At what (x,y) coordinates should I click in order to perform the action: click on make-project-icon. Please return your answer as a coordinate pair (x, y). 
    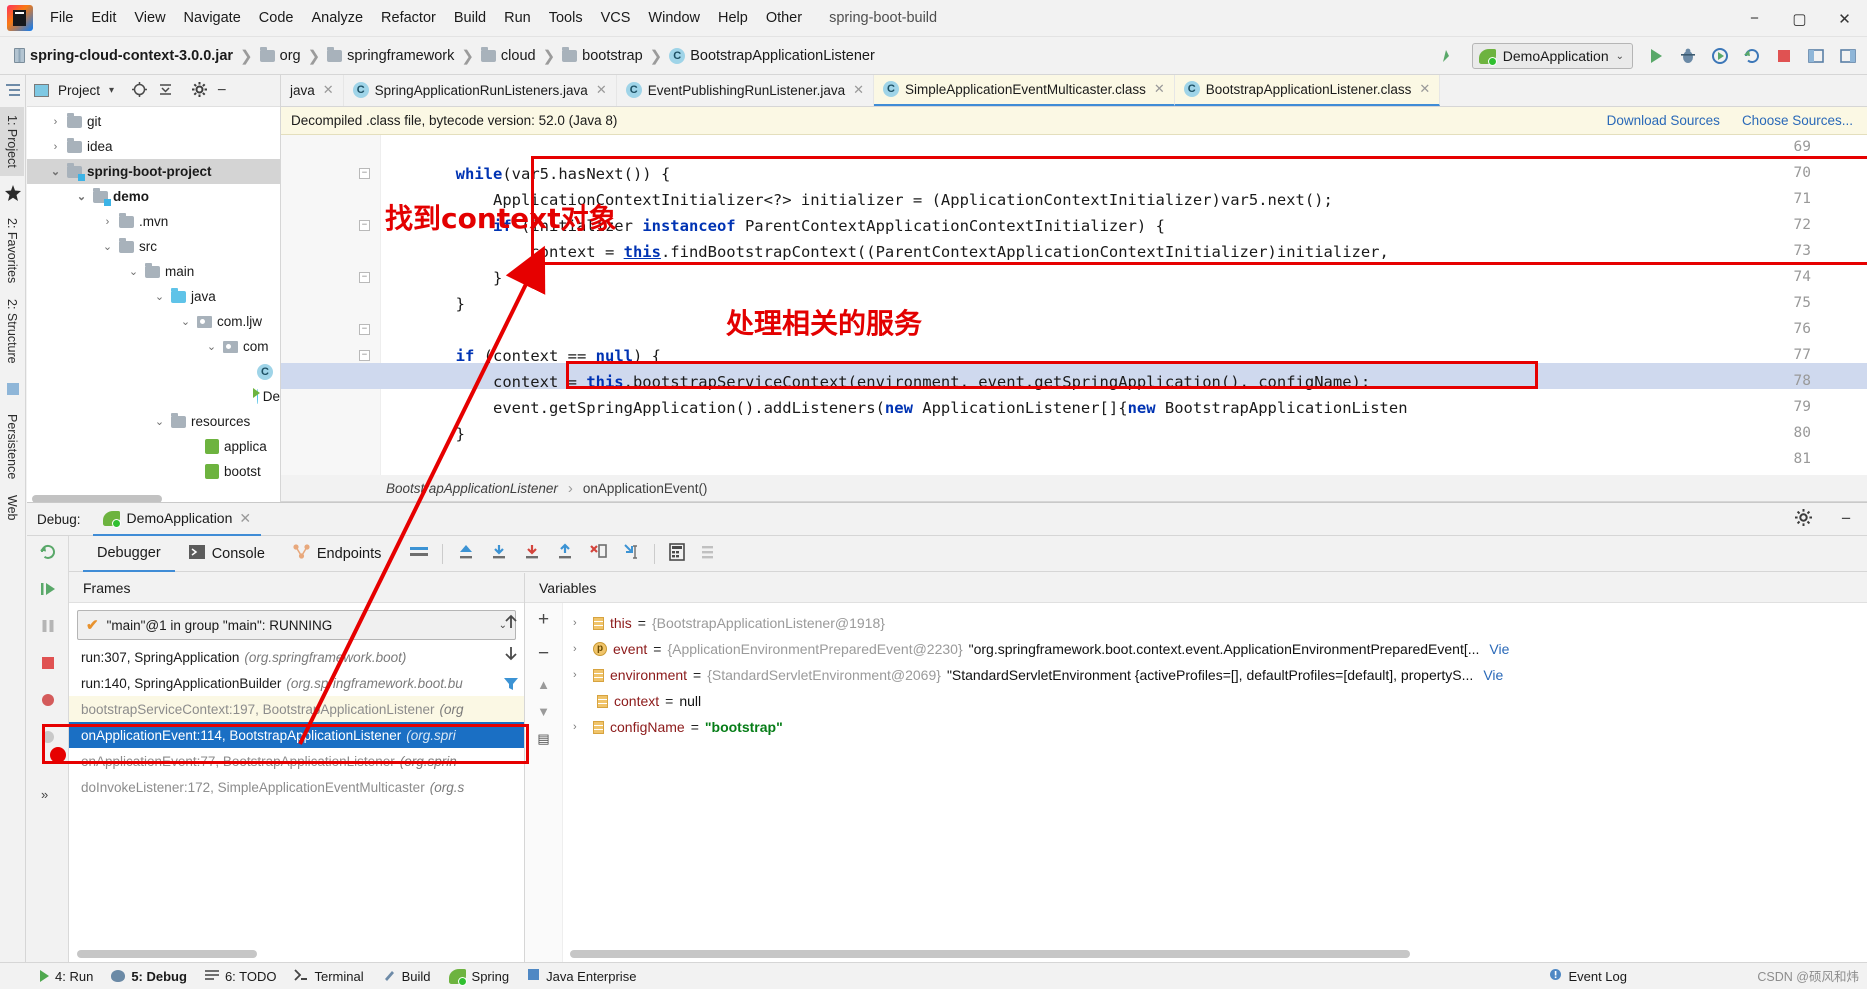
    Looking at the image, I should click on (1449, 56).